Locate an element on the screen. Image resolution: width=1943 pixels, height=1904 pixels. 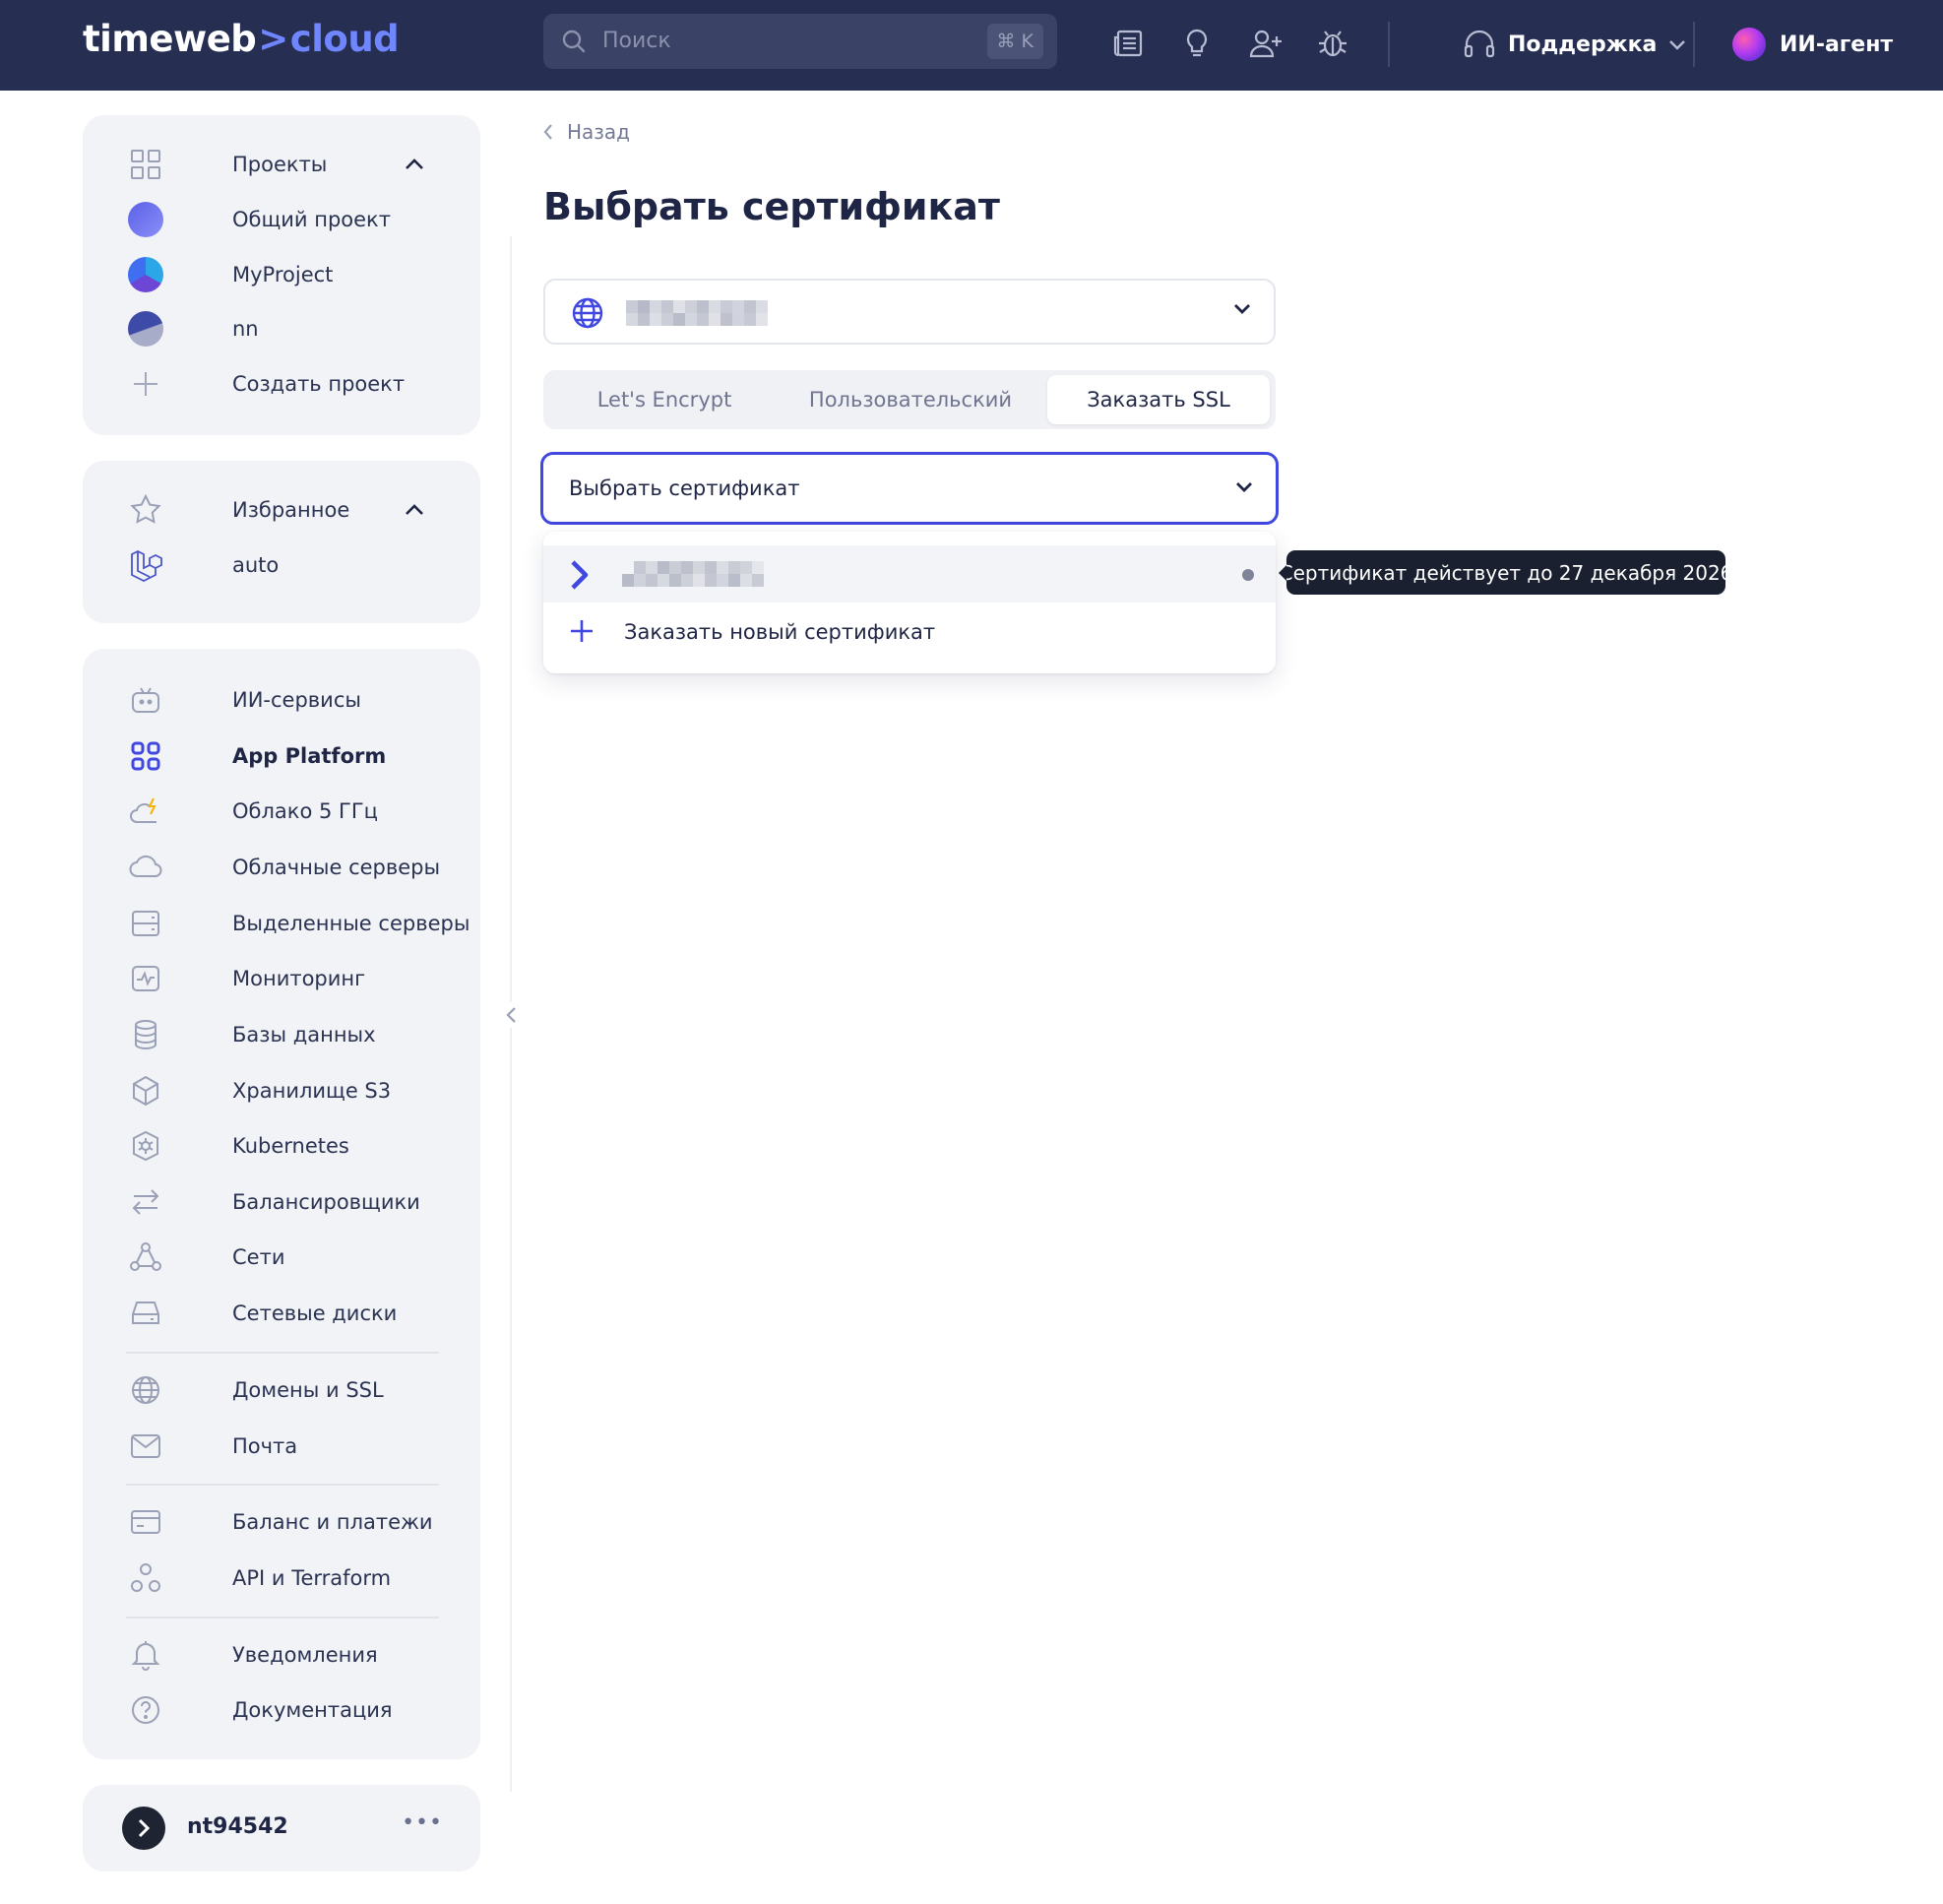
tab-lets-encrypt: Let's Encrypt is located at coordinates (664, 399).